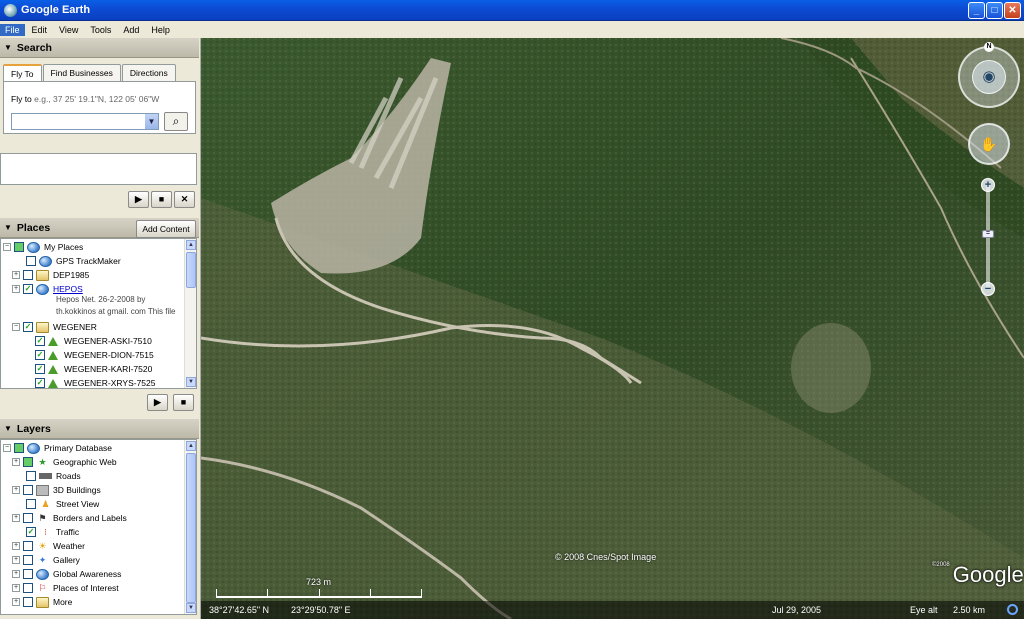 The image size is (1024, 619). Describe the element at coordinates (12, 29) in the screenshot. I see `menu-file: File` at that location.